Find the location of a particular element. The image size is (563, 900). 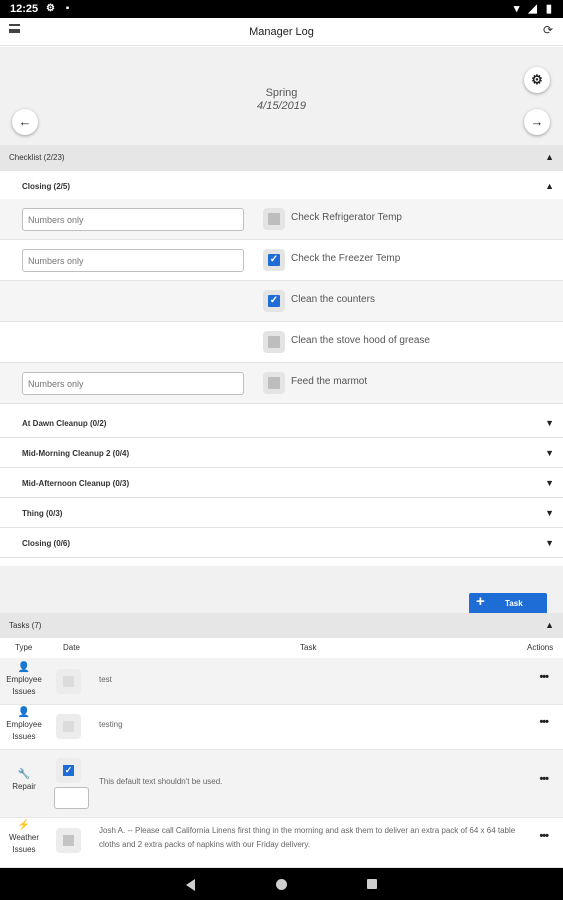

previous-day-button: ← is located at coordinates (25, 122).